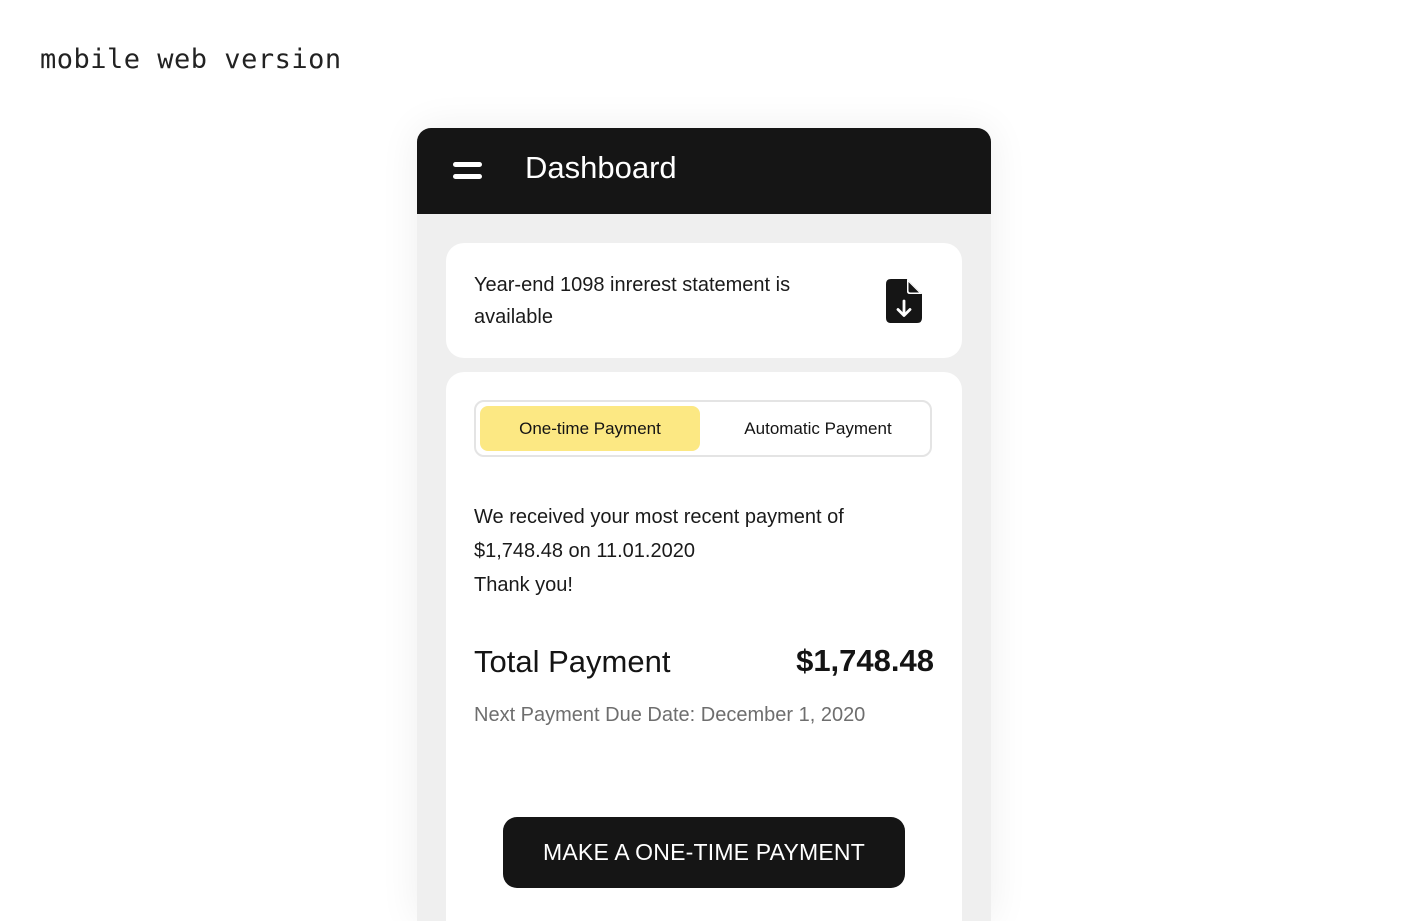 The height and width of the screenshot is (921, 1408). What do you see at coordinates (523, 585) in the screenshot?
I see `thank-you-text: Thank you!` at bounding box center [523, 585].